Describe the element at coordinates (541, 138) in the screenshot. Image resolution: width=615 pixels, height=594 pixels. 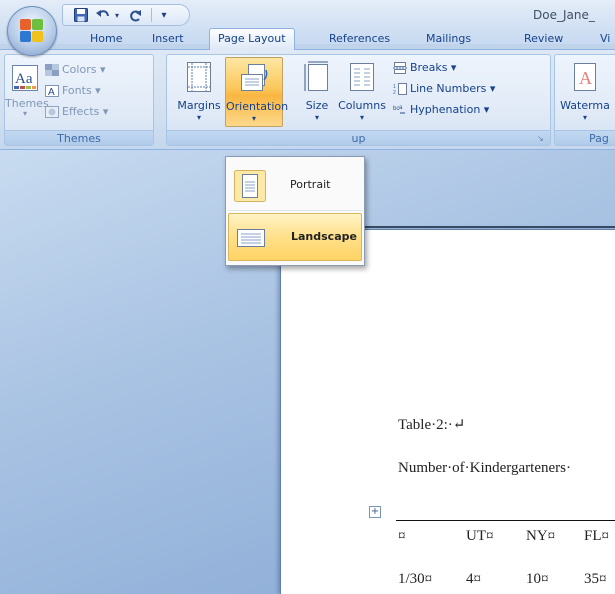
I see `page-setup-launcher-icon: ↘` at that location.